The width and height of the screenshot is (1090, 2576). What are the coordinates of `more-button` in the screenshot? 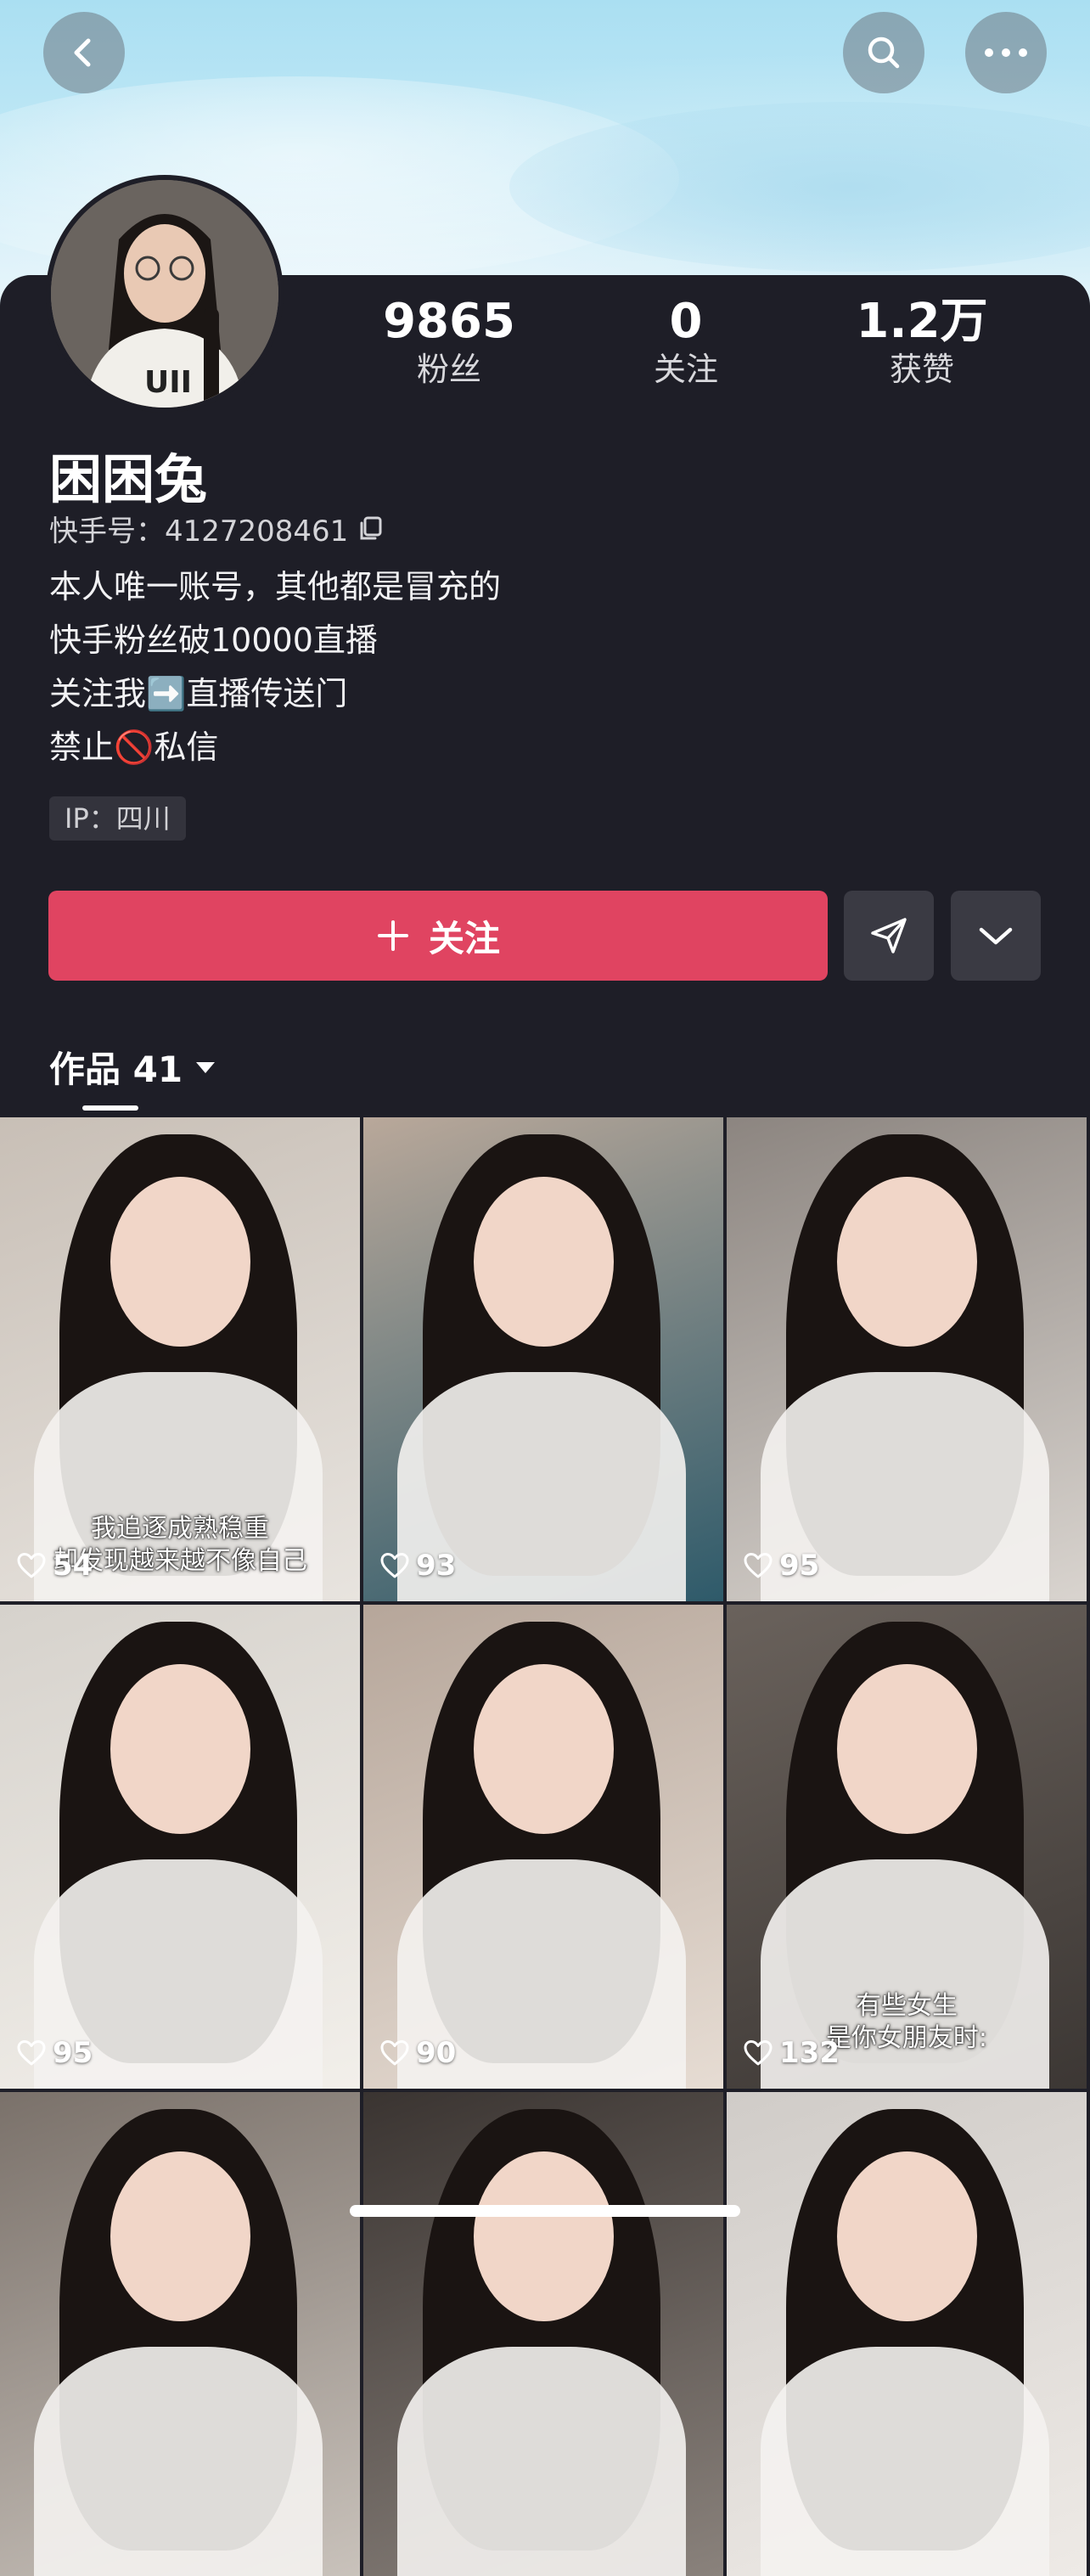 It's located at (1006, 52).